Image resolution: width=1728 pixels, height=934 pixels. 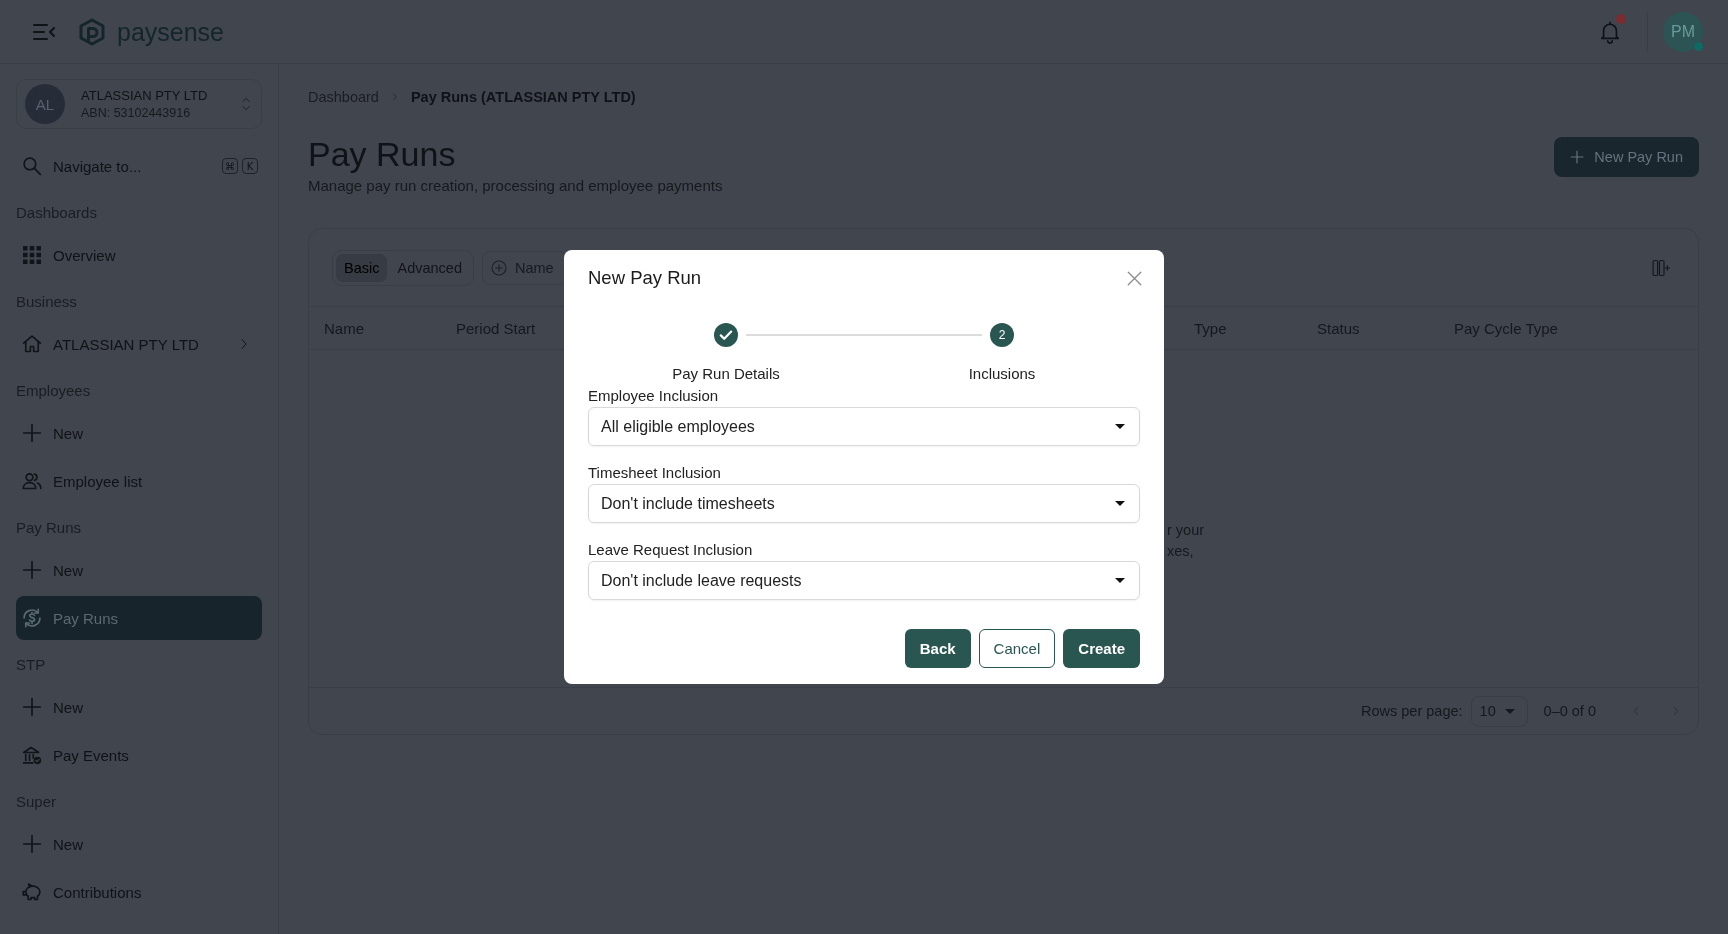 What do you see at coordinates (1101, 648) in the screenshot?
I see `create-button: Create` at bounding box center [1101, 648].